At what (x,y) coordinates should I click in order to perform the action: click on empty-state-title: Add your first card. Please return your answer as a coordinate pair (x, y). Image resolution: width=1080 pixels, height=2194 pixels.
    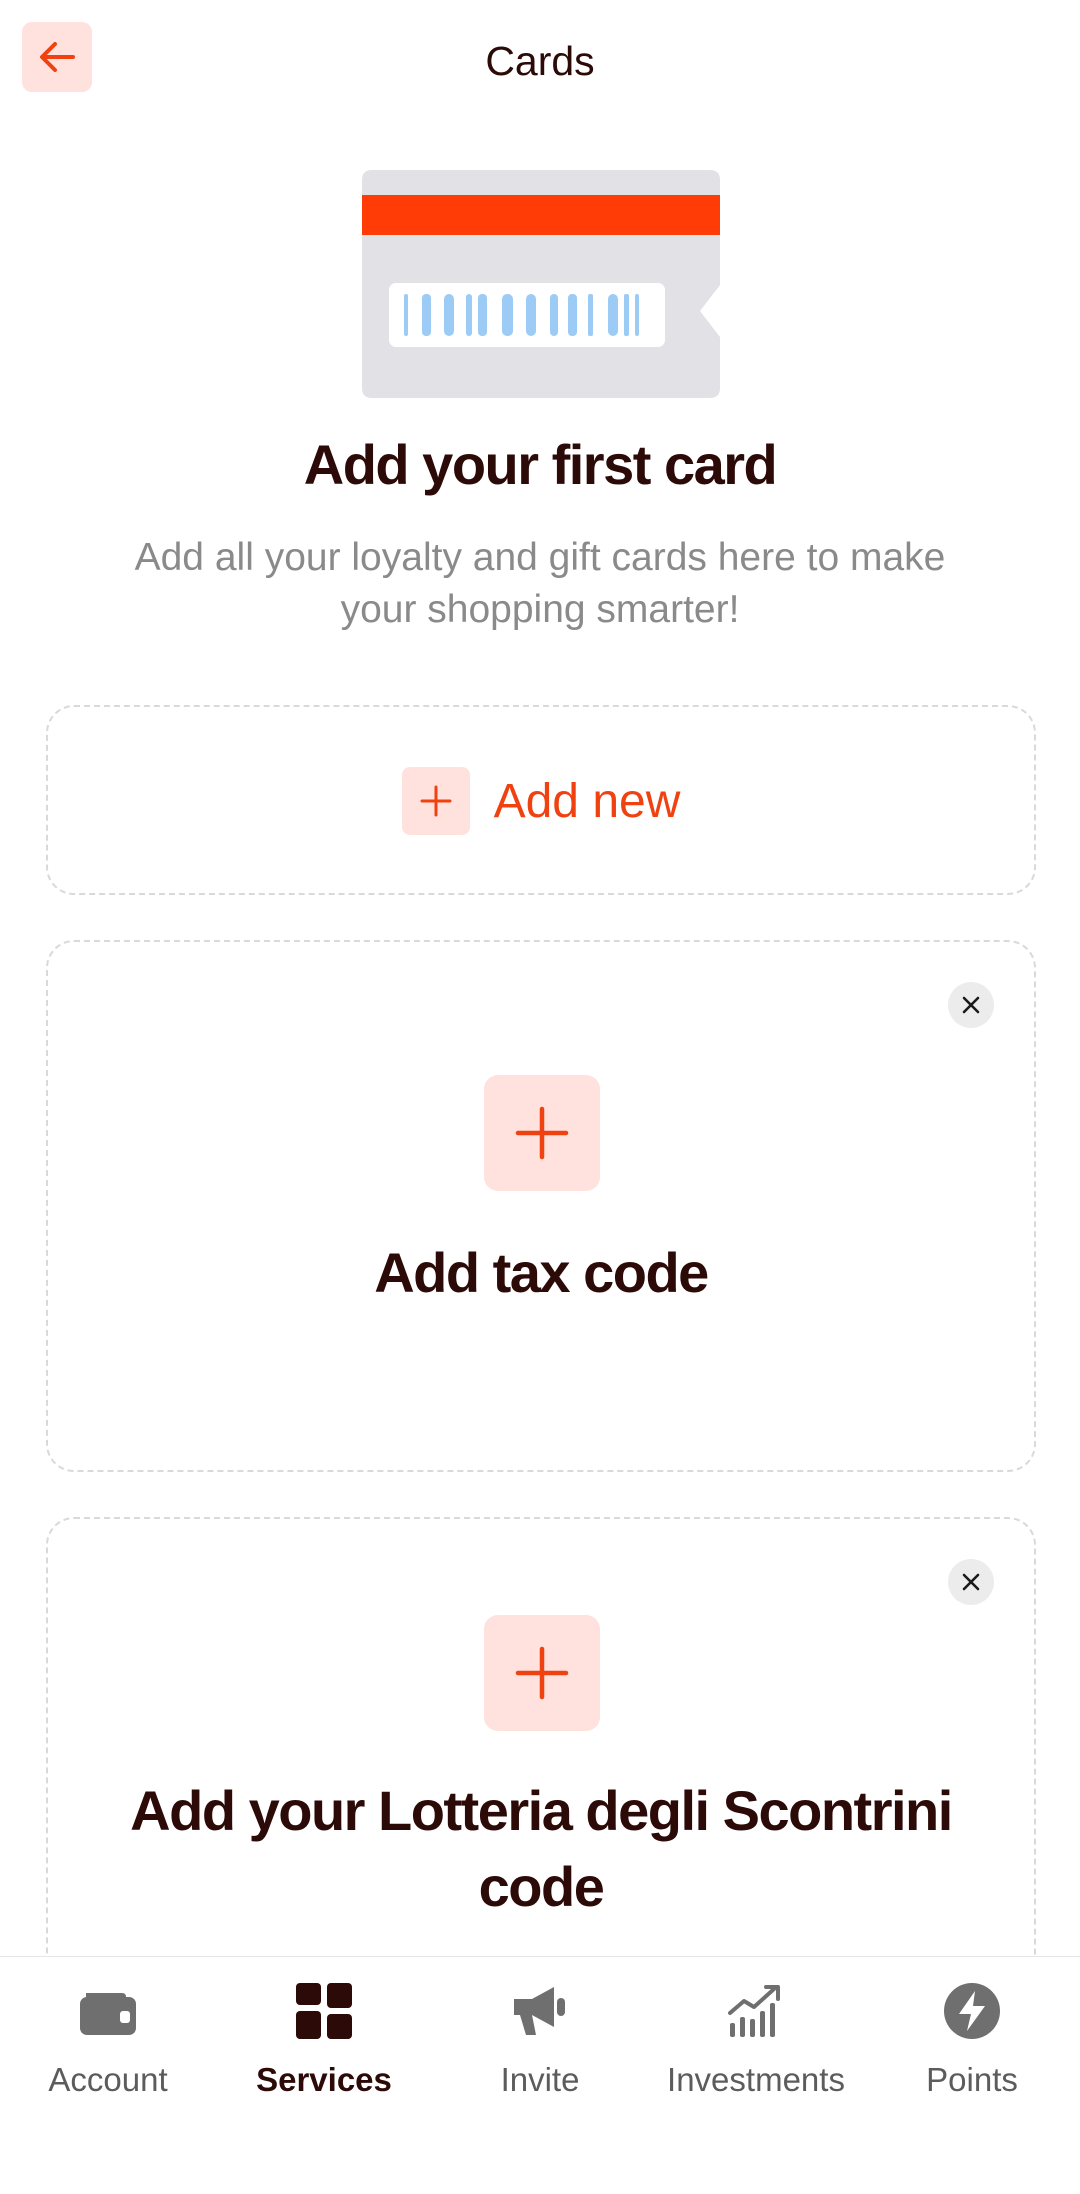
    Looking at the image, I should click on (540, 464).